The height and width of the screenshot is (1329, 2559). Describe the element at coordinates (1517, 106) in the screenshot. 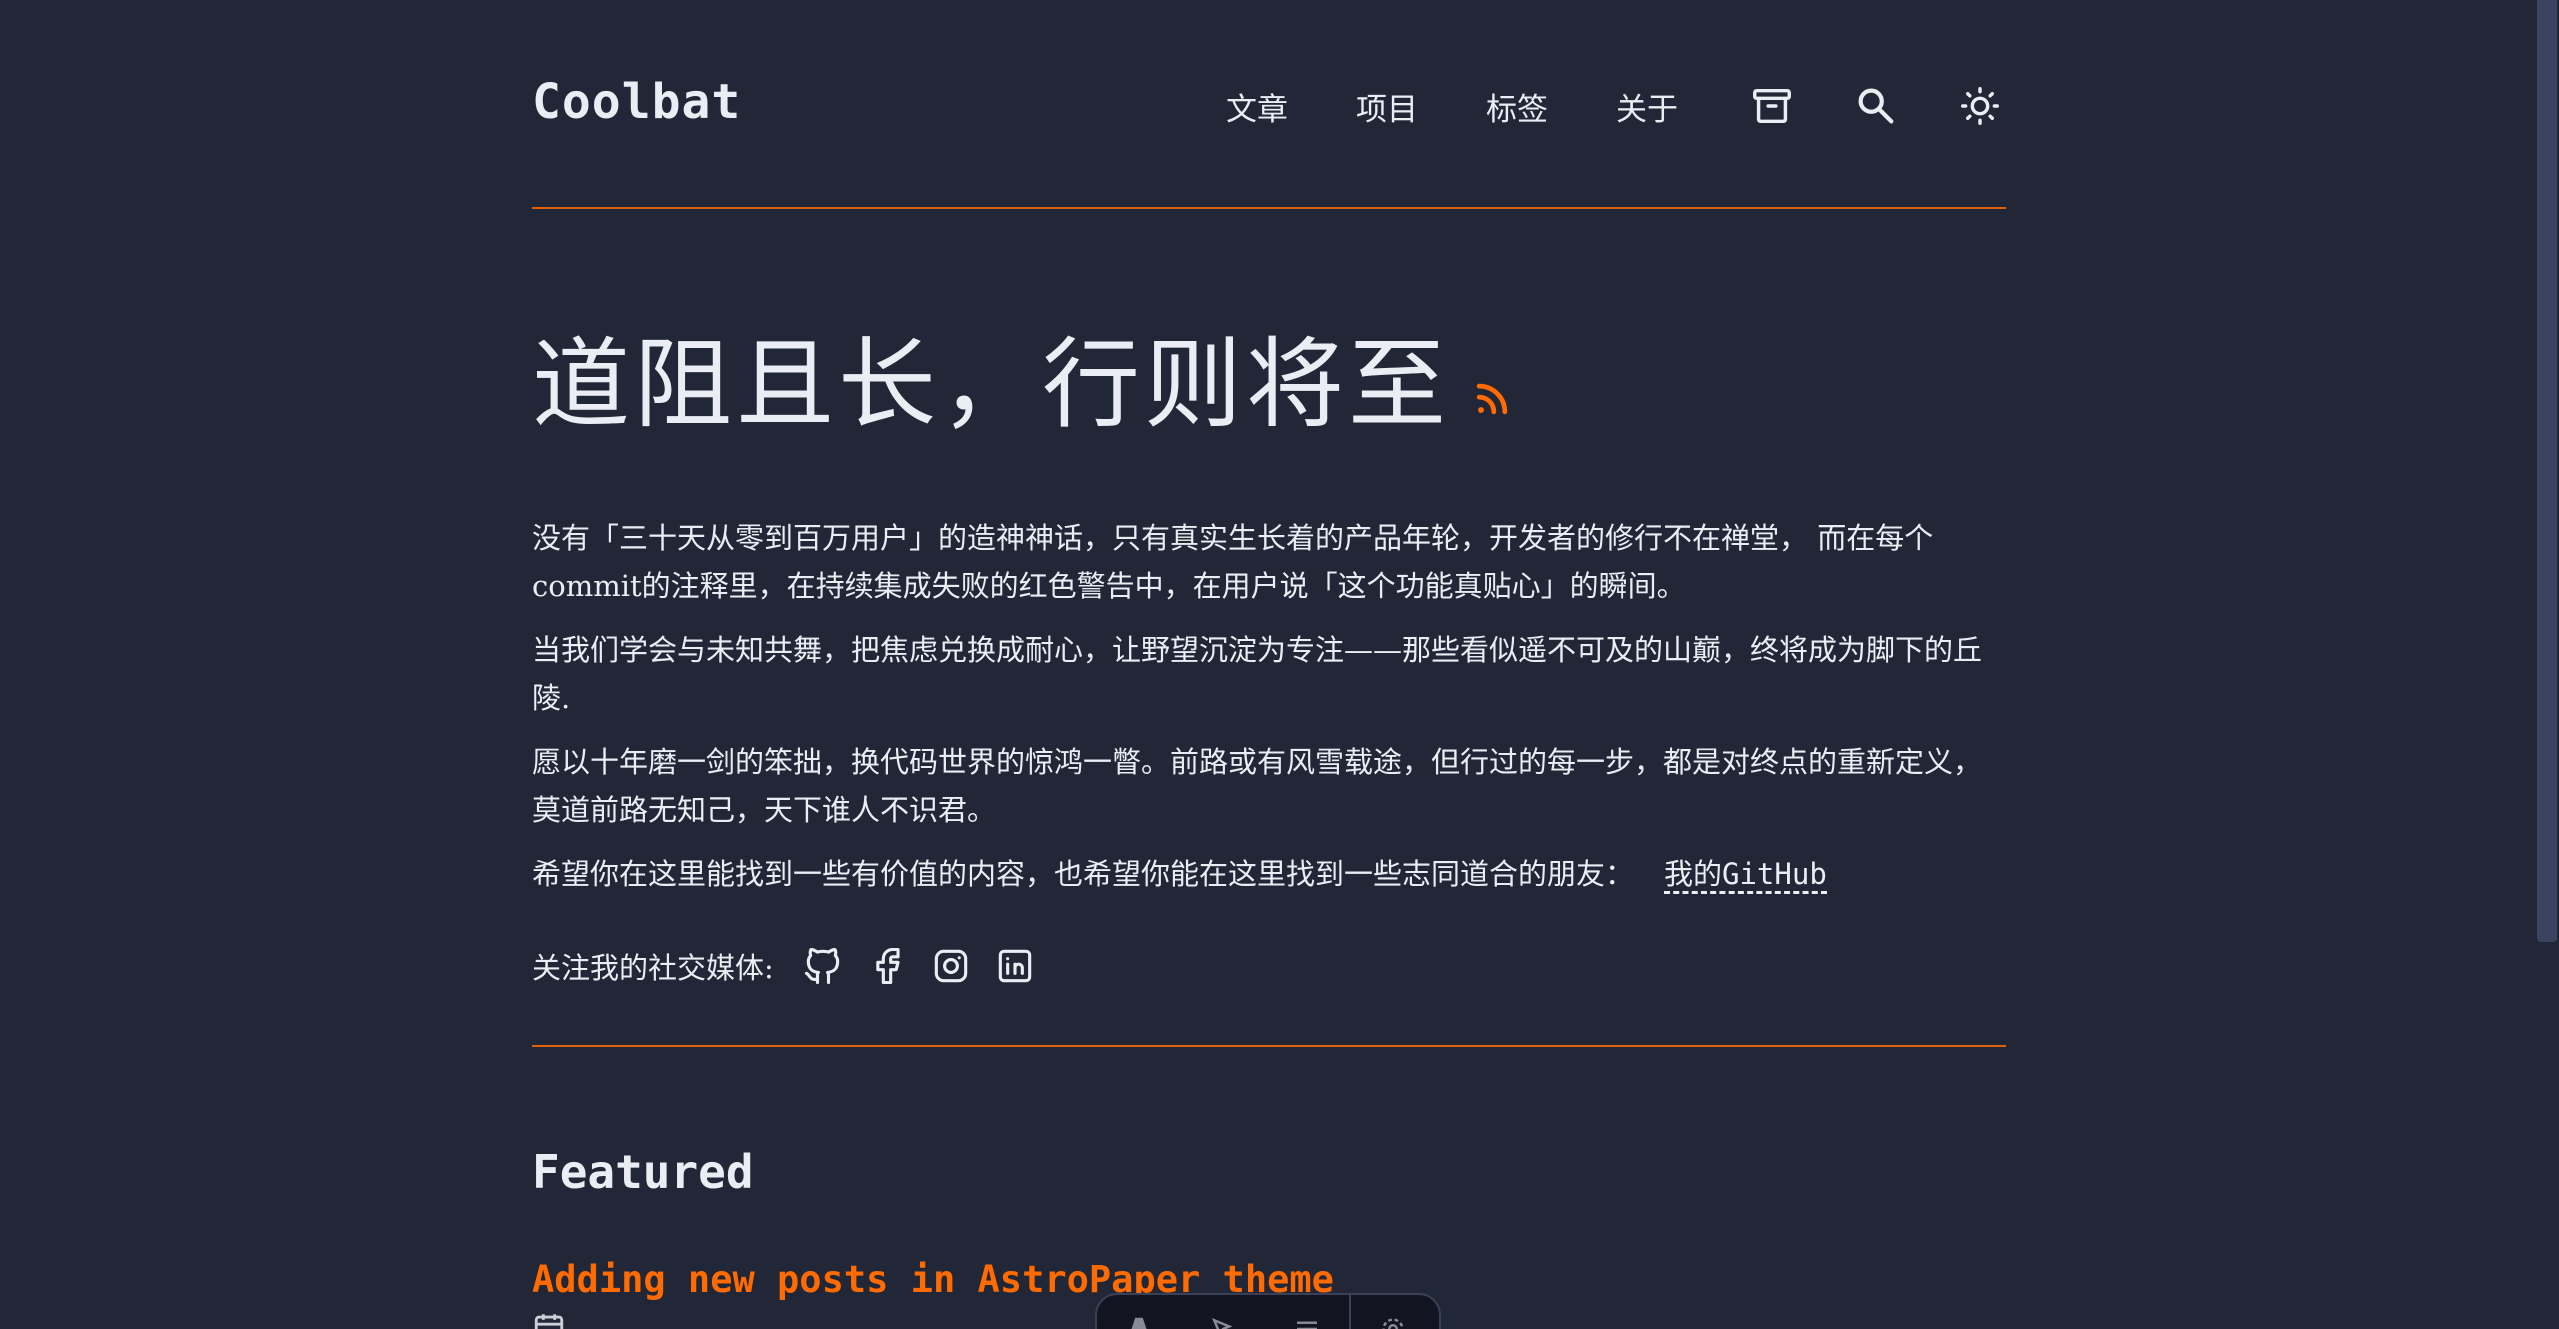

I see `nav-link-tags: 标签` at that location.